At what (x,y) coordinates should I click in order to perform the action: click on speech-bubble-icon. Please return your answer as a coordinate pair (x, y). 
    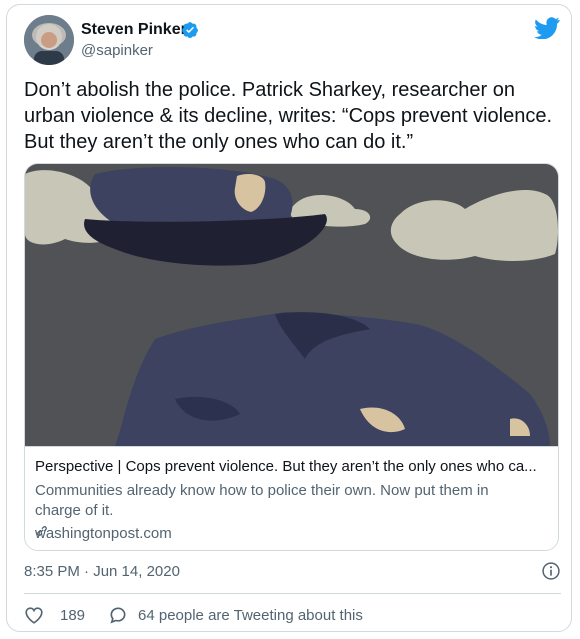
    Looking at the image, I should click on (118, 615).